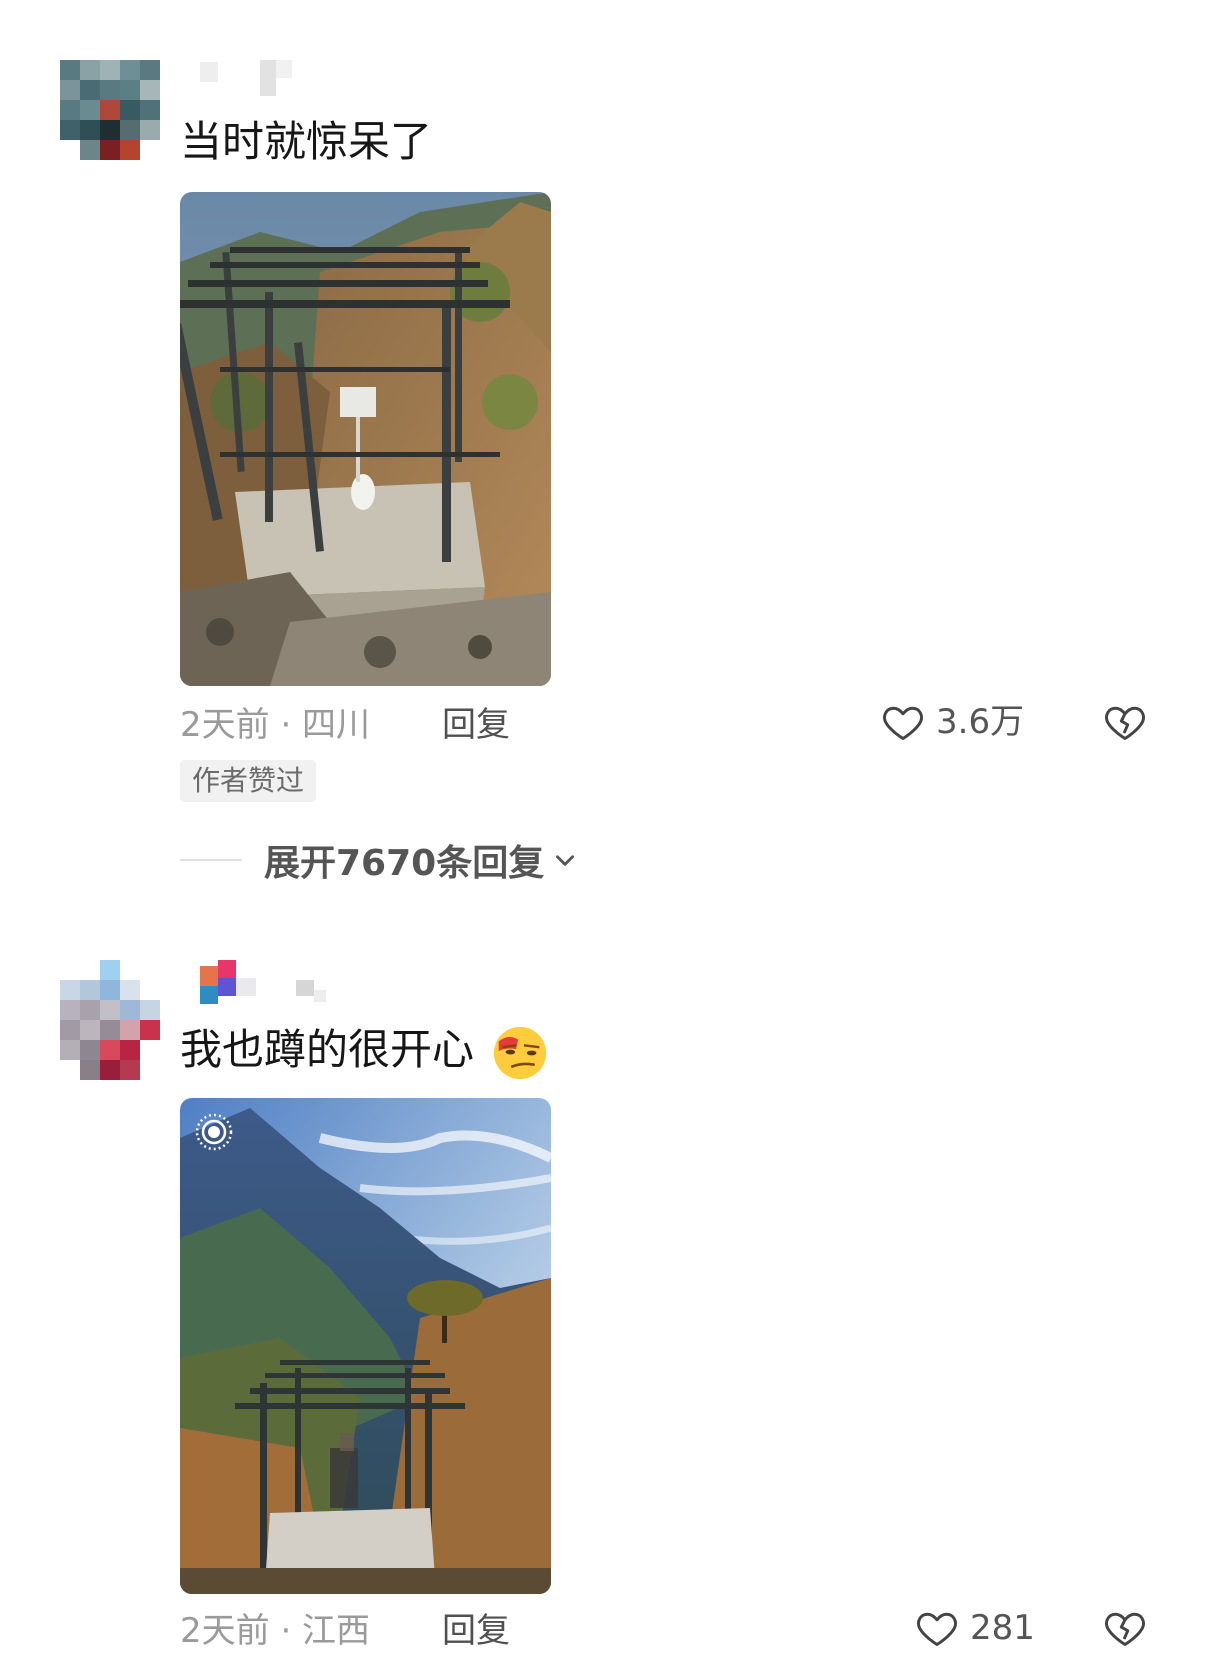  I want to click on expand-replies-label: 展开7670条回复, so click(404, 863).